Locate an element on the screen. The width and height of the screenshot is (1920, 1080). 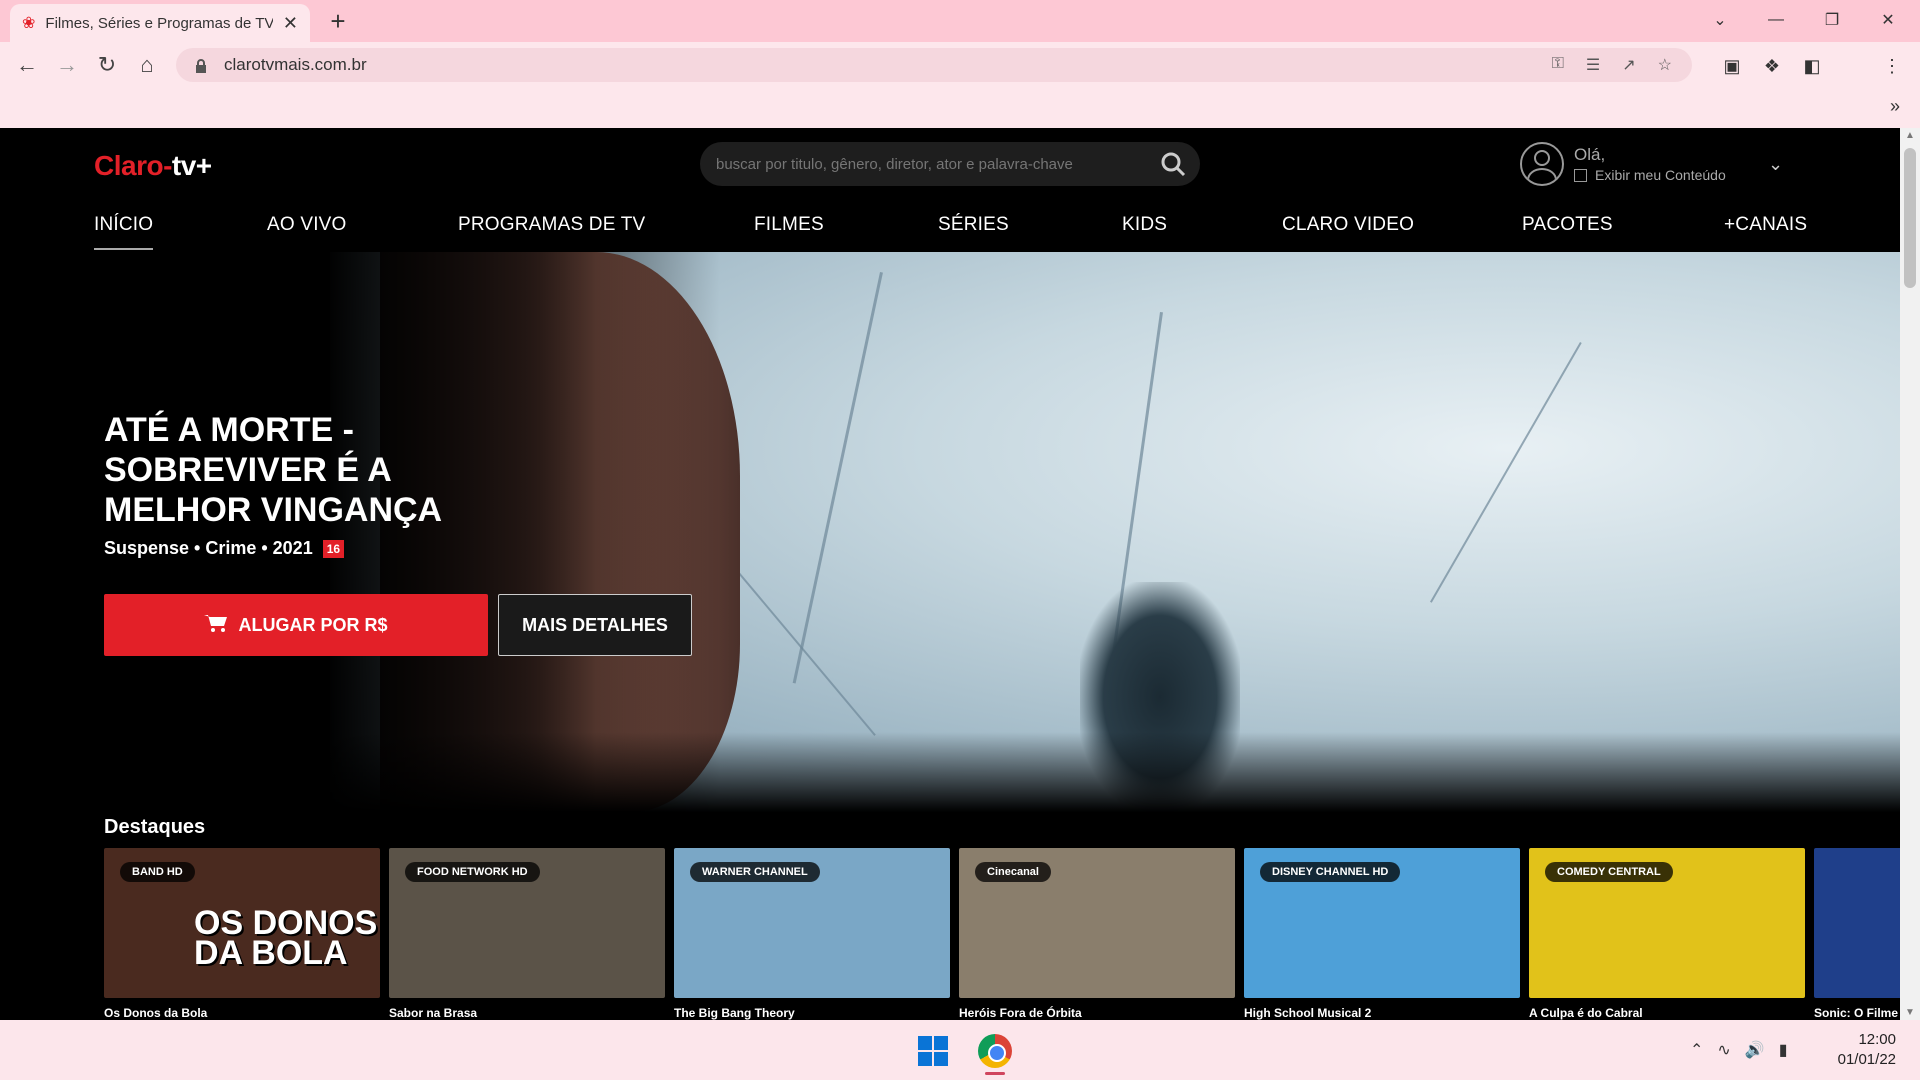
bookmarks-bar: » is located at coordinates (960, 108).